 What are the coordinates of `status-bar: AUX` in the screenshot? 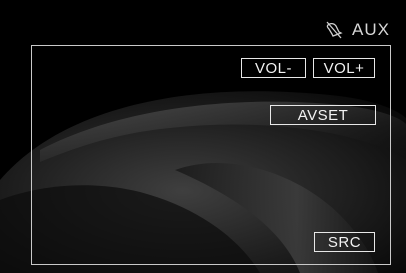 It's located at (357, 30).